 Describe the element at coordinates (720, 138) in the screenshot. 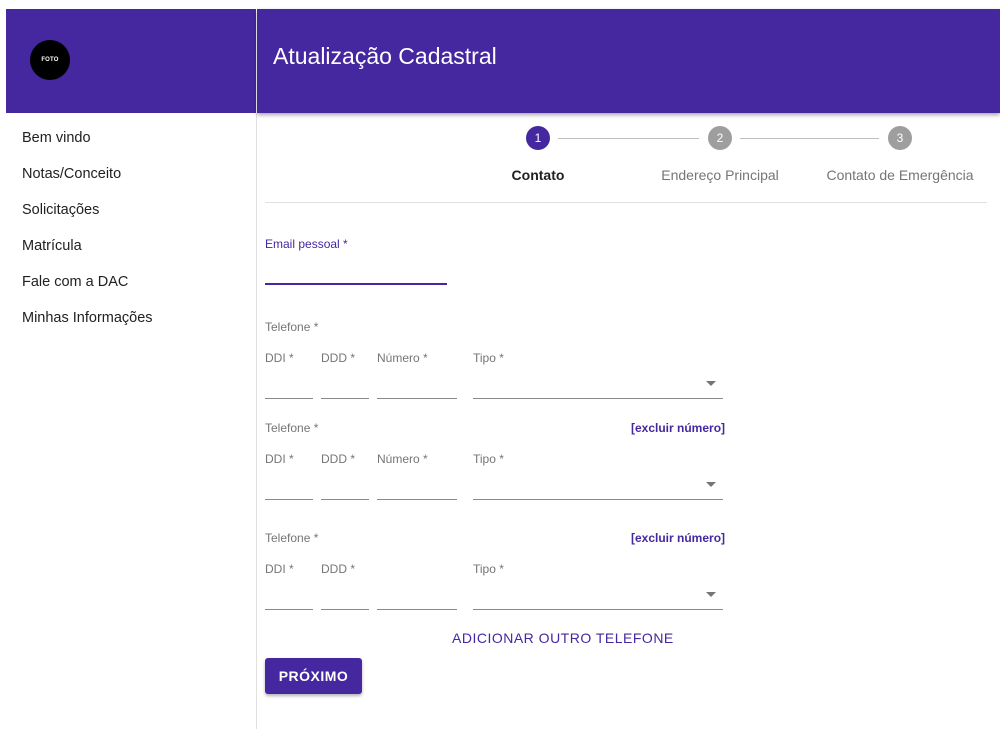

I see `step-2-indicator: 2` at that location.